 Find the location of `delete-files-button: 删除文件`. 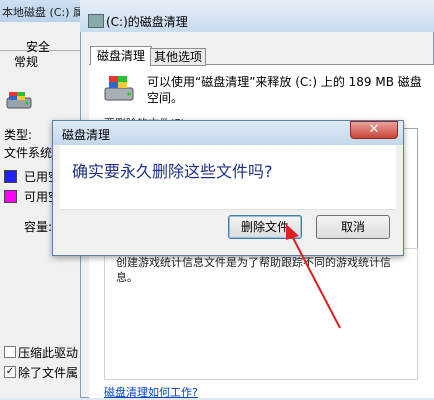

delete-files-button: 删除文件 is located at coordinates (265, 227).